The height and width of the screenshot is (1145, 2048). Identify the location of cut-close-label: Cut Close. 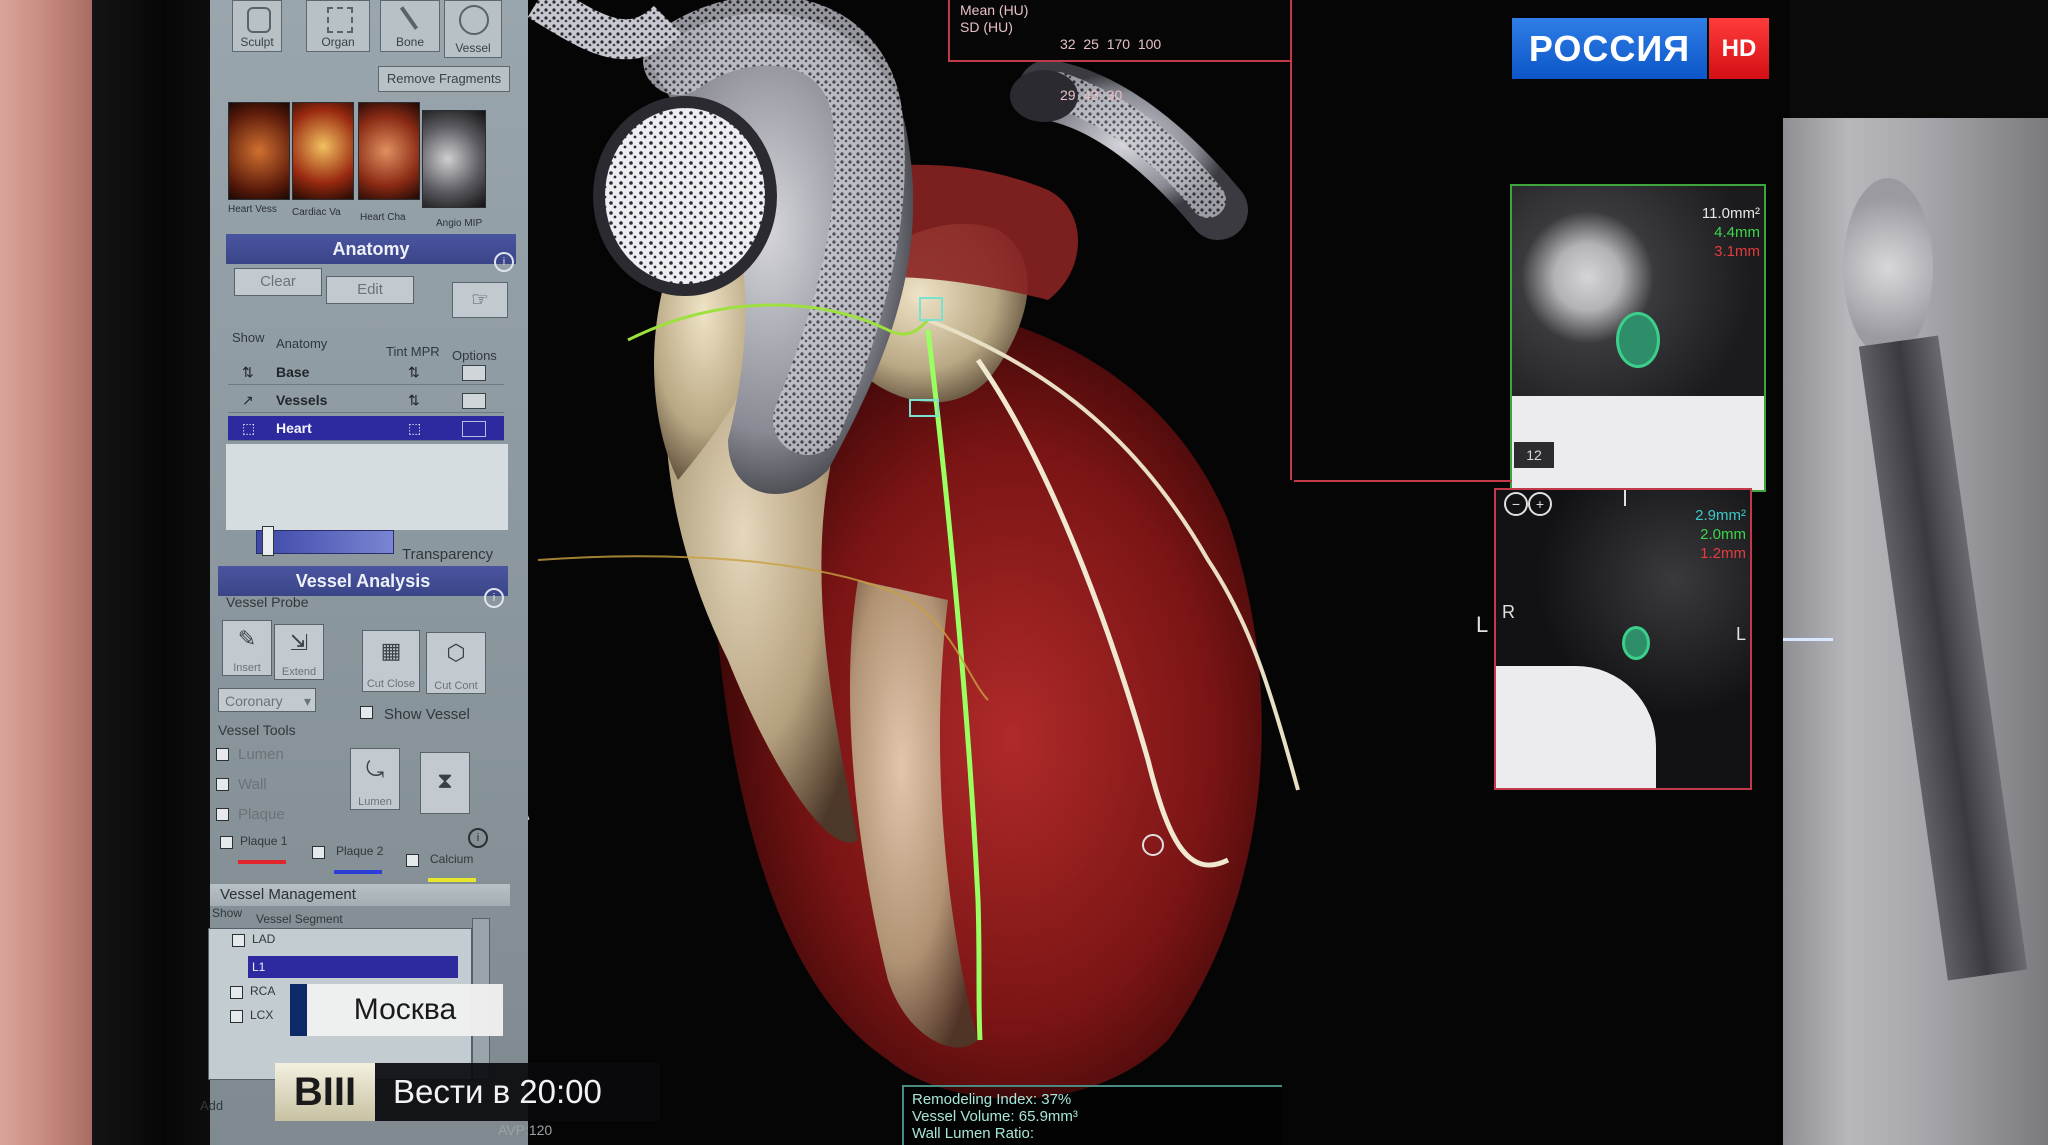
(391, 684).